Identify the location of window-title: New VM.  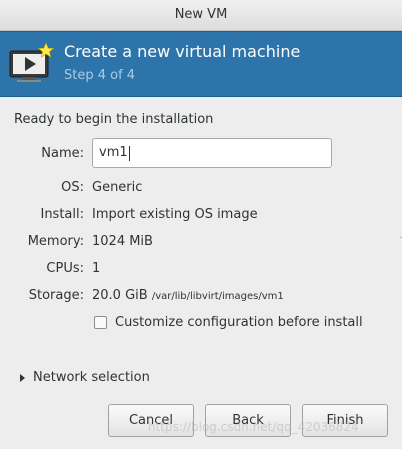
(201, 14).